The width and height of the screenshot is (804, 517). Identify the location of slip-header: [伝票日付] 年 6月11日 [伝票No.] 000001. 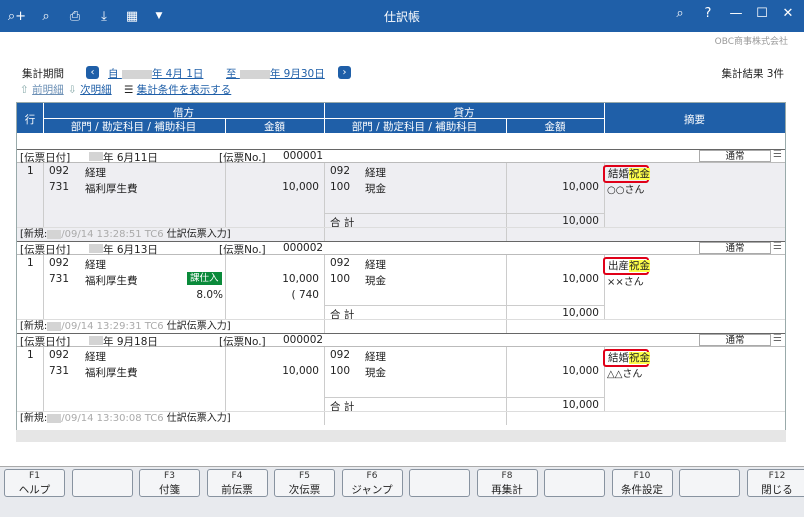
(401, 156).